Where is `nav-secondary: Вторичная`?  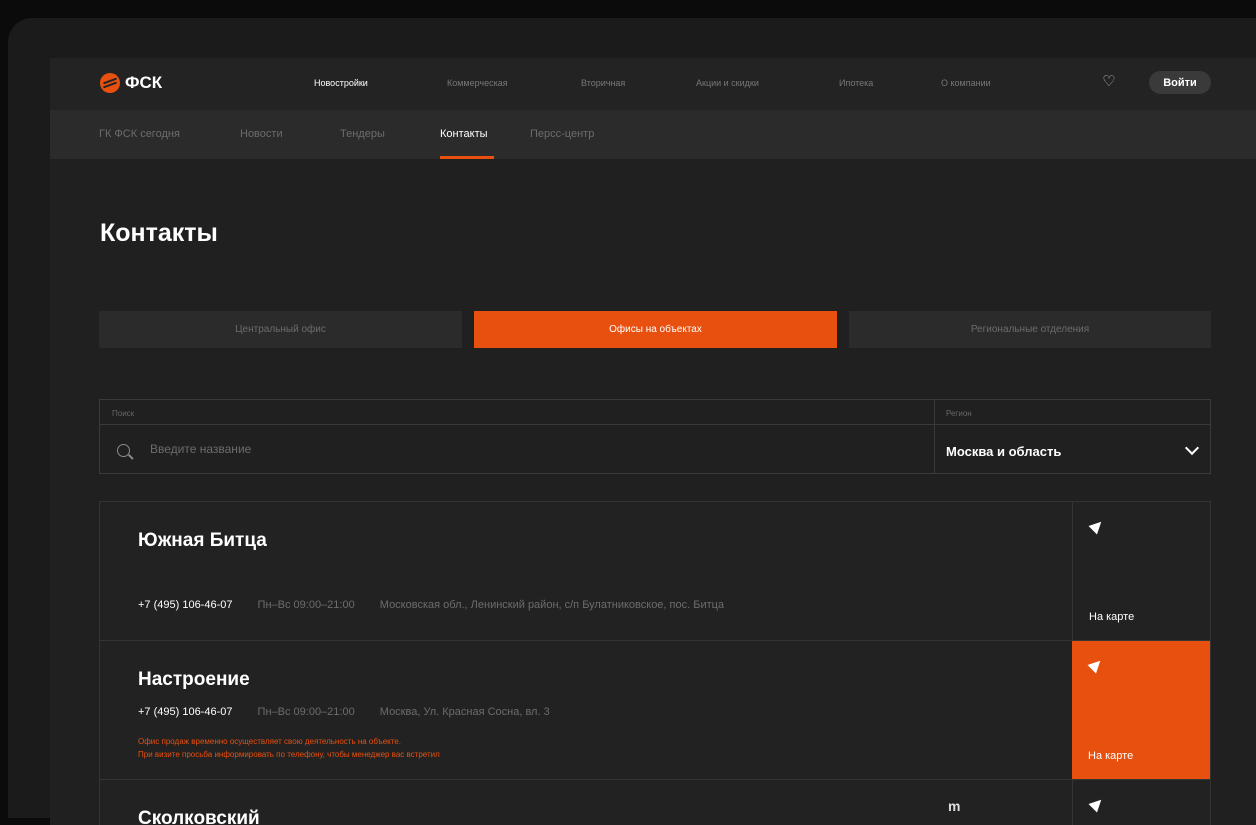 nav-secondary: Вторичная is located at coordinates (603, 83).